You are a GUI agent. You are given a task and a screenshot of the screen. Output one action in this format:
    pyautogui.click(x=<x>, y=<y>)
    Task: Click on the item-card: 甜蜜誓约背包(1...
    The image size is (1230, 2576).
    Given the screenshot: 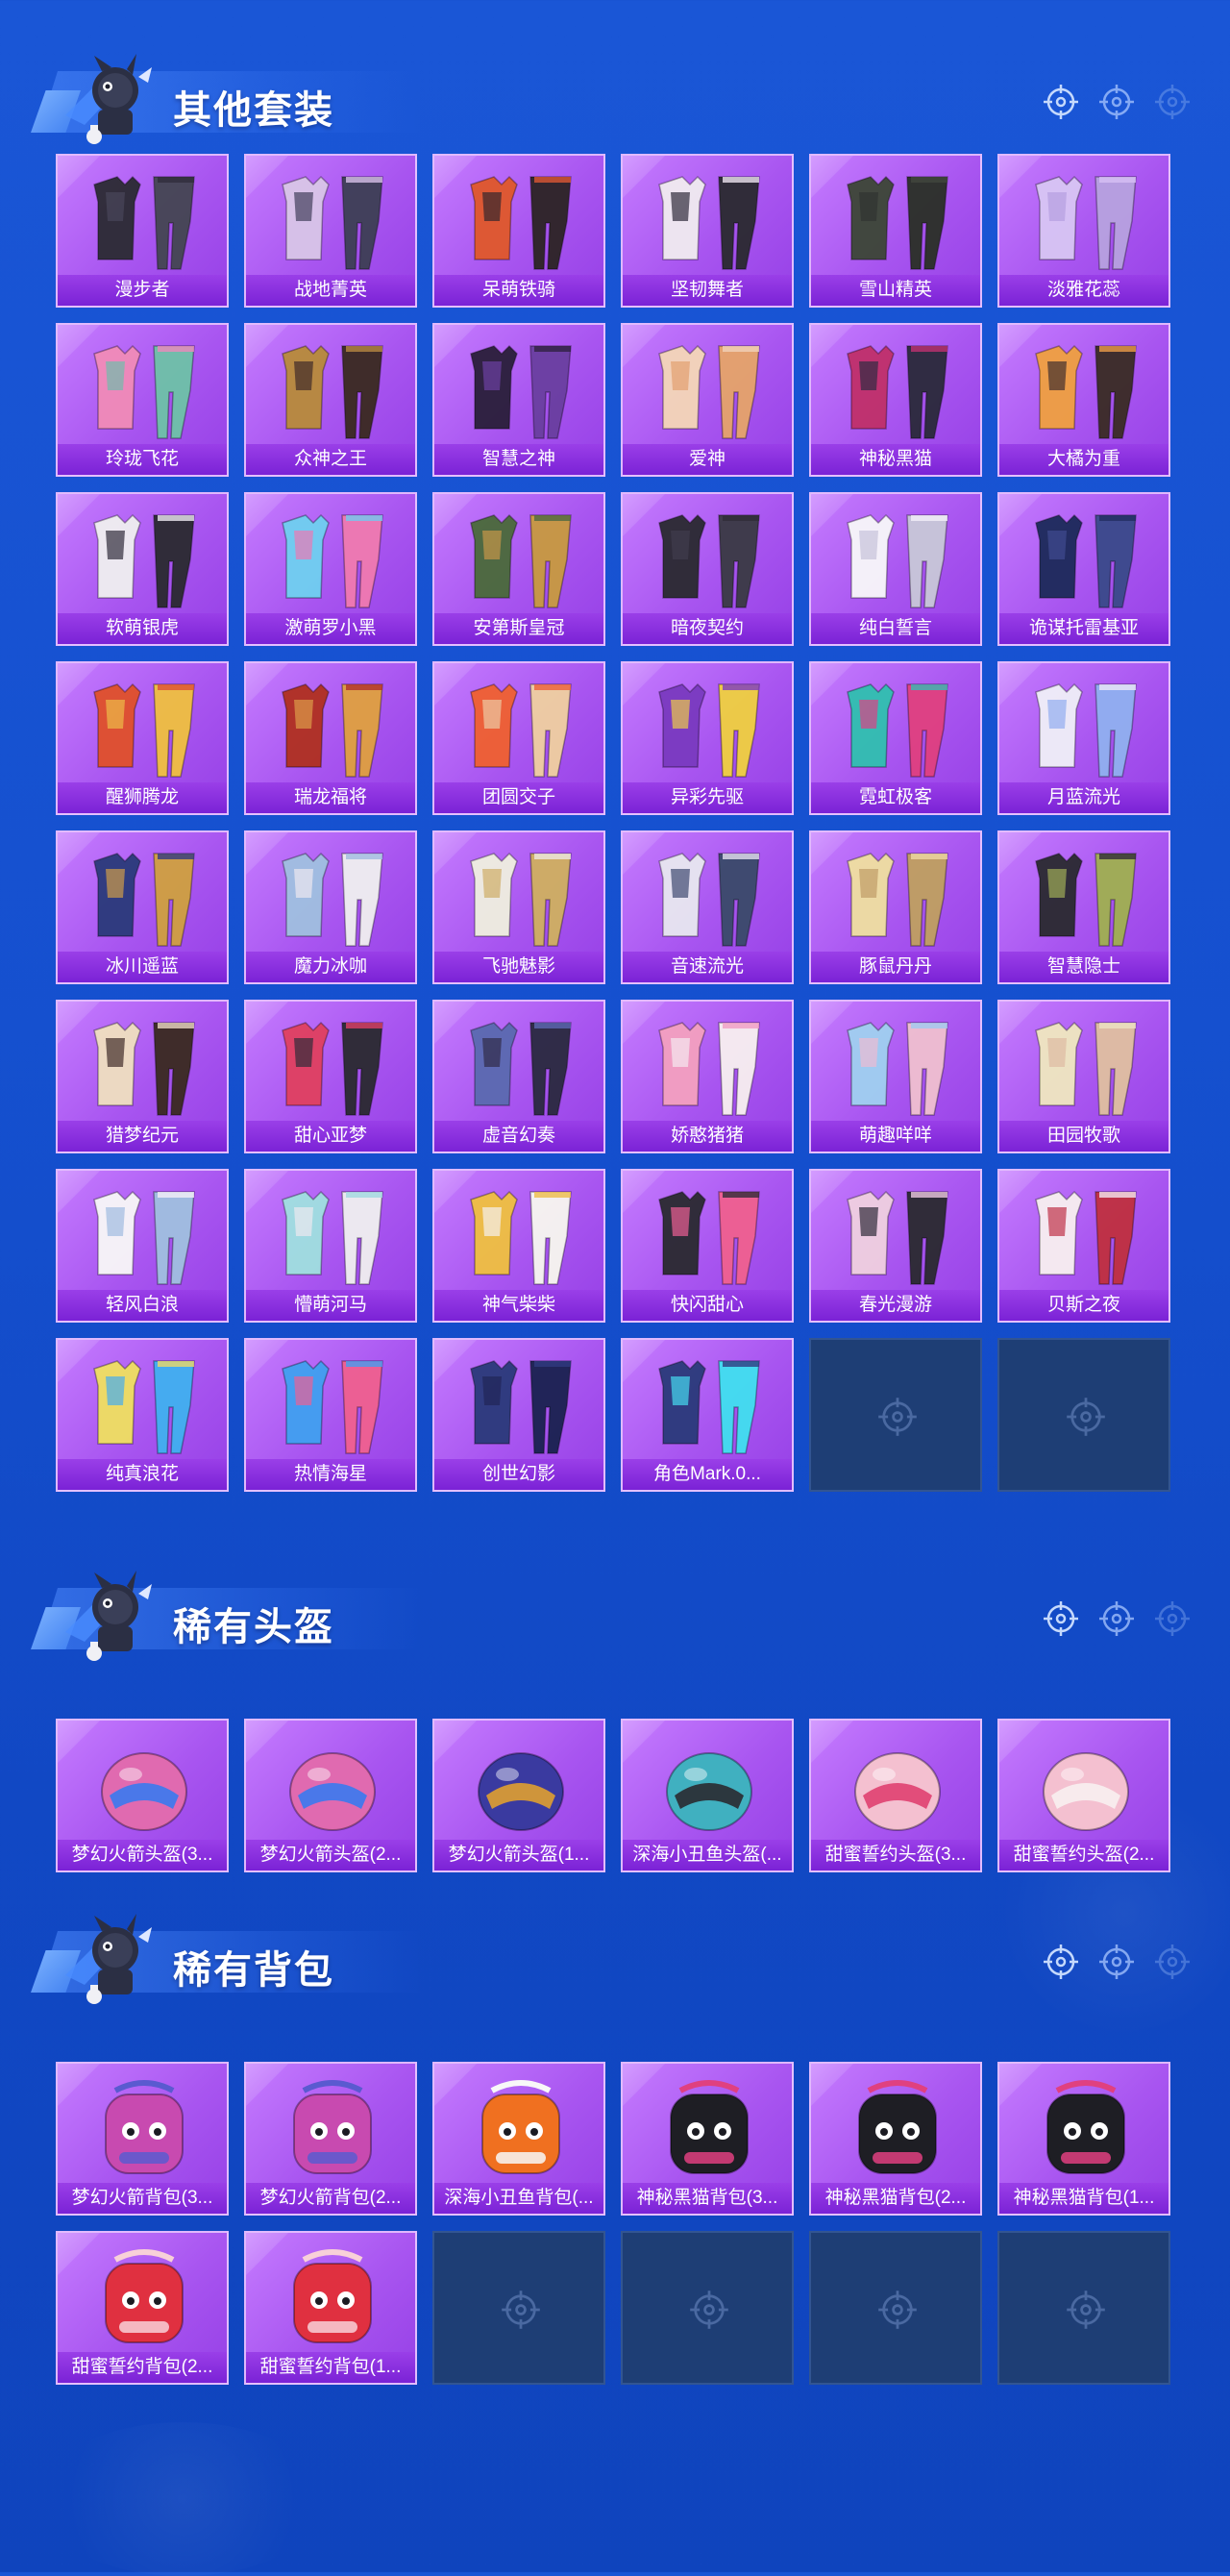 What is the action you would take?
    pyautogui.click(x=331, y=2308)
    